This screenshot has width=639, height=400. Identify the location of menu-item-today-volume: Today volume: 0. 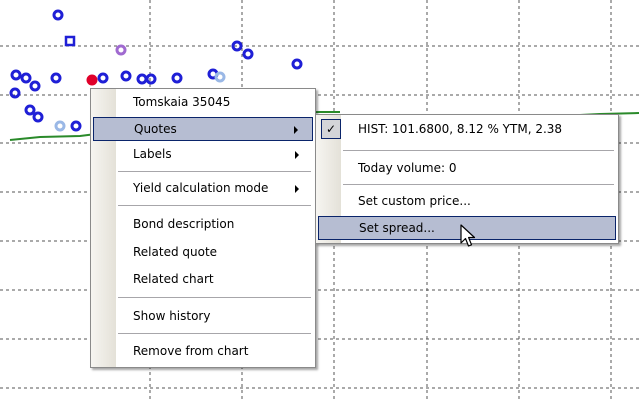
(467, 169).